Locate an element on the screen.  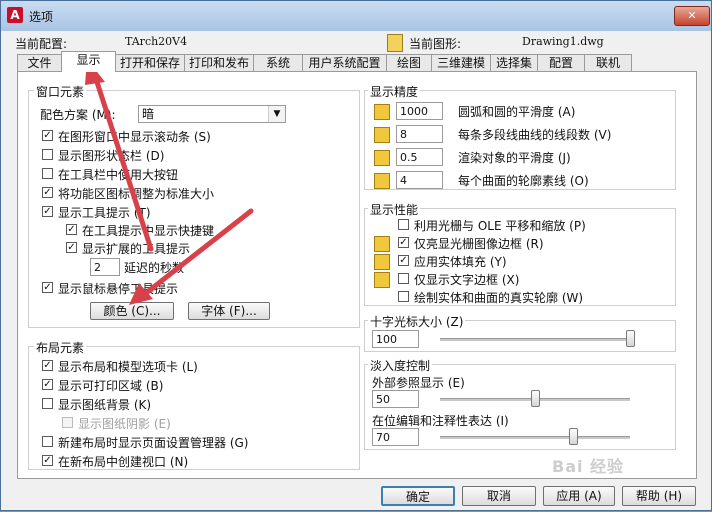
current-config-label: 当前配置: is located at coordinates (41, 44).